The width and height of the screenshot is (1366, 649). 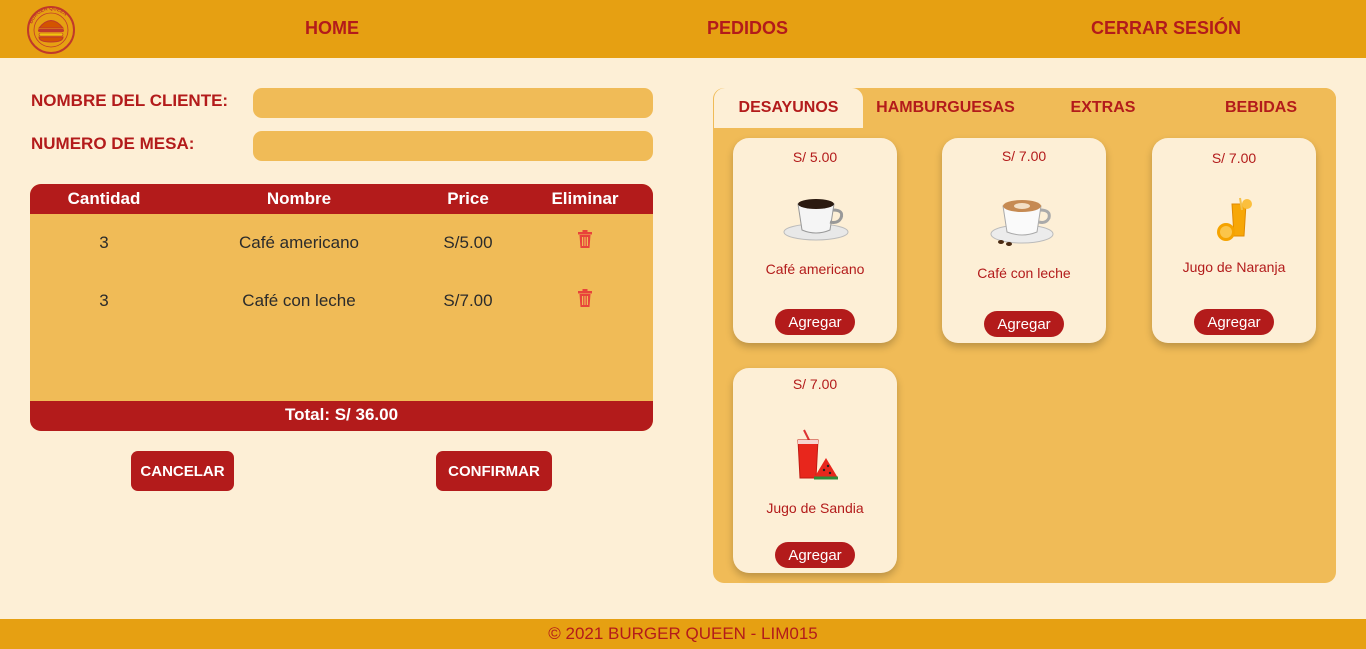 What do you see at coordinates (341, 199) in the screenshot?
I see `order-table-header: Cantidad Nombre Price Eliminar` at bounding box center [341, 199].